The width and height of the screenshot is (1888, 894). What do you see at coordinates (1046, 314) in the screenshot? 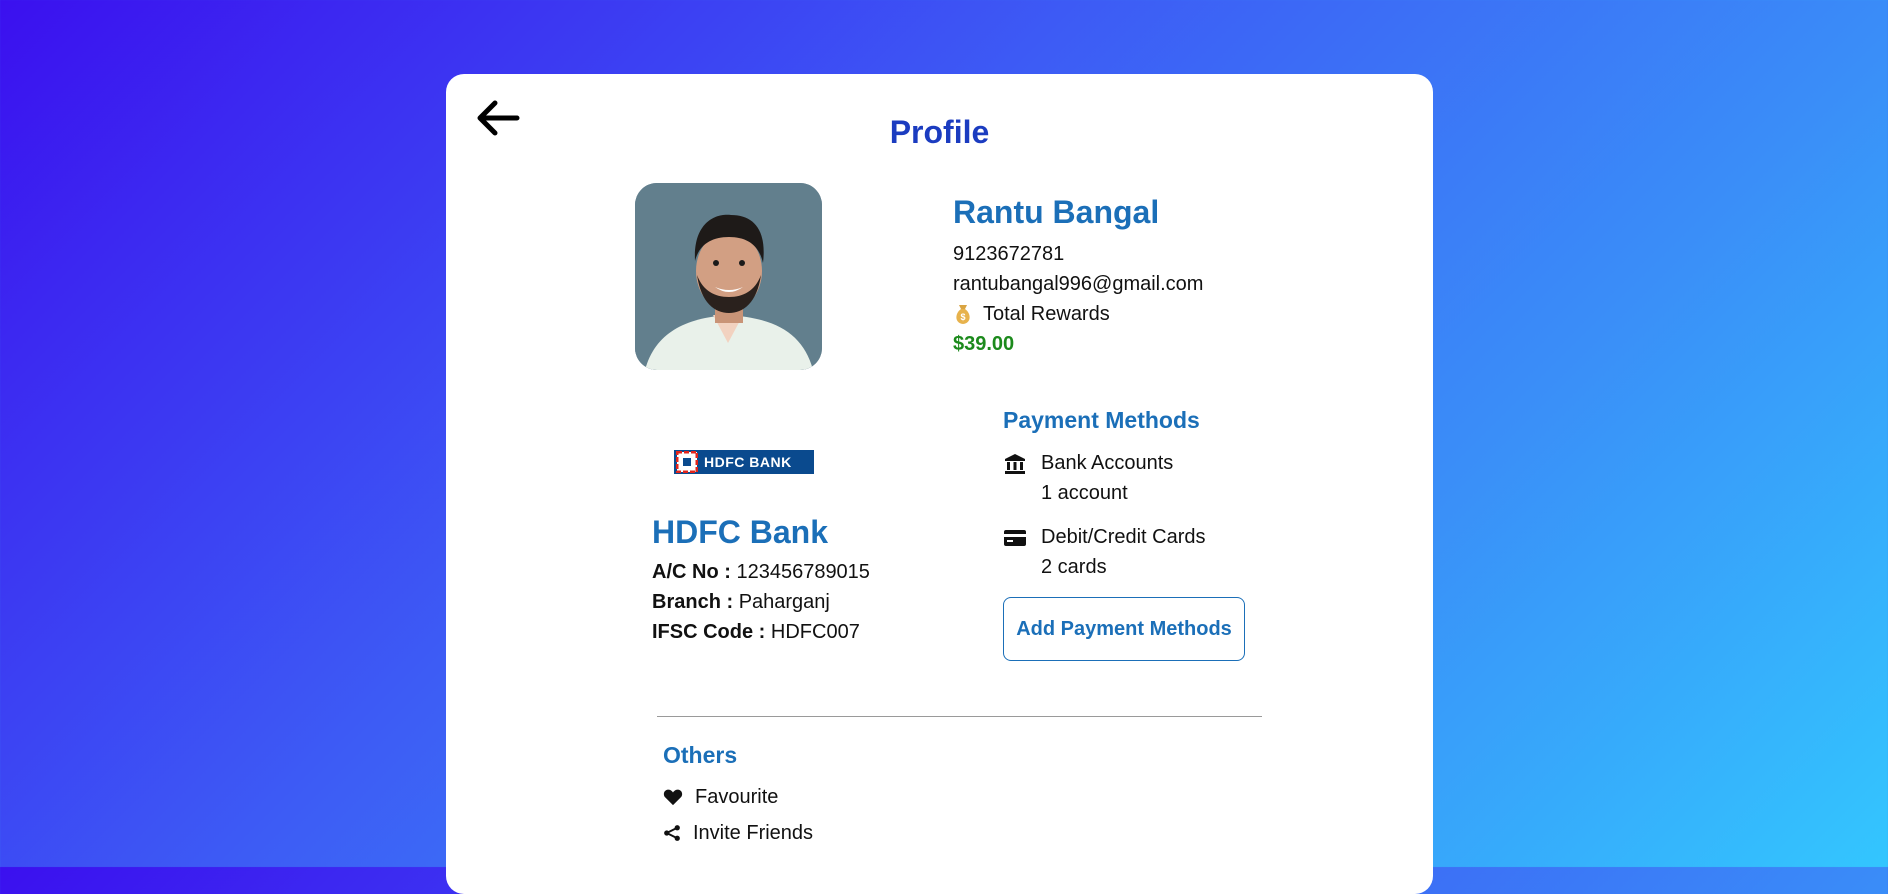
I see `rewards-label: Total Rewards` at bounding box center [1046, 314].